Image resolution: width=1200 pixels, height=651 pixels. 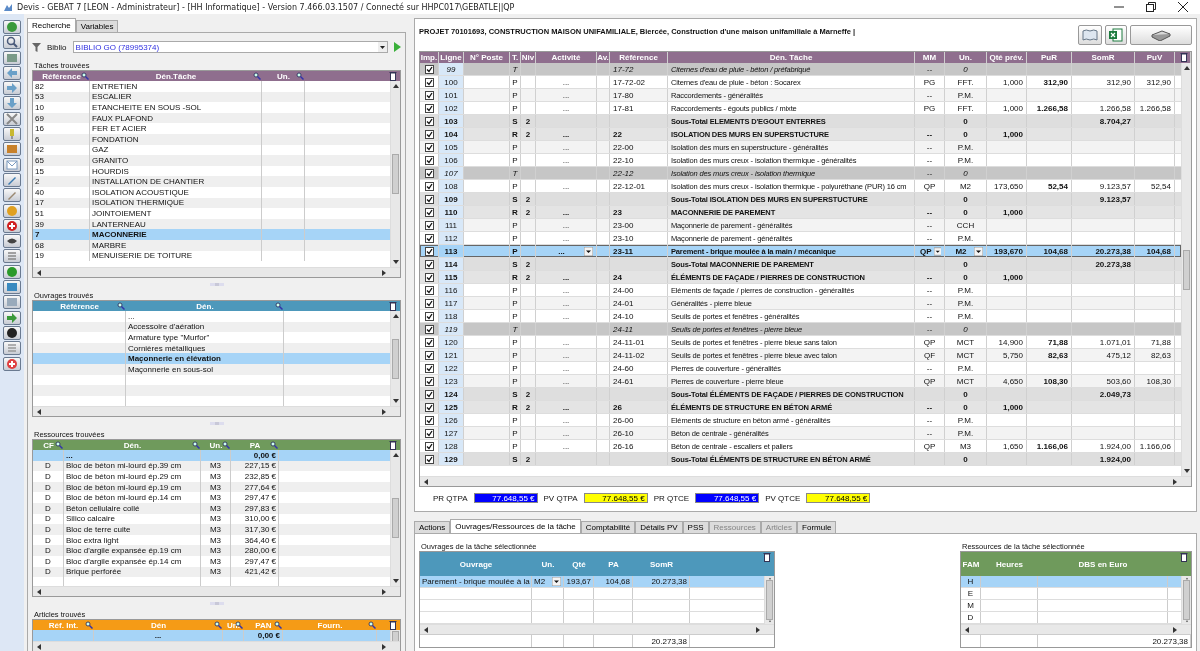 What do you see at coordinates (97, 26) in the screenshot?
I see `tab: Variables` at bounding box center [97, 26].